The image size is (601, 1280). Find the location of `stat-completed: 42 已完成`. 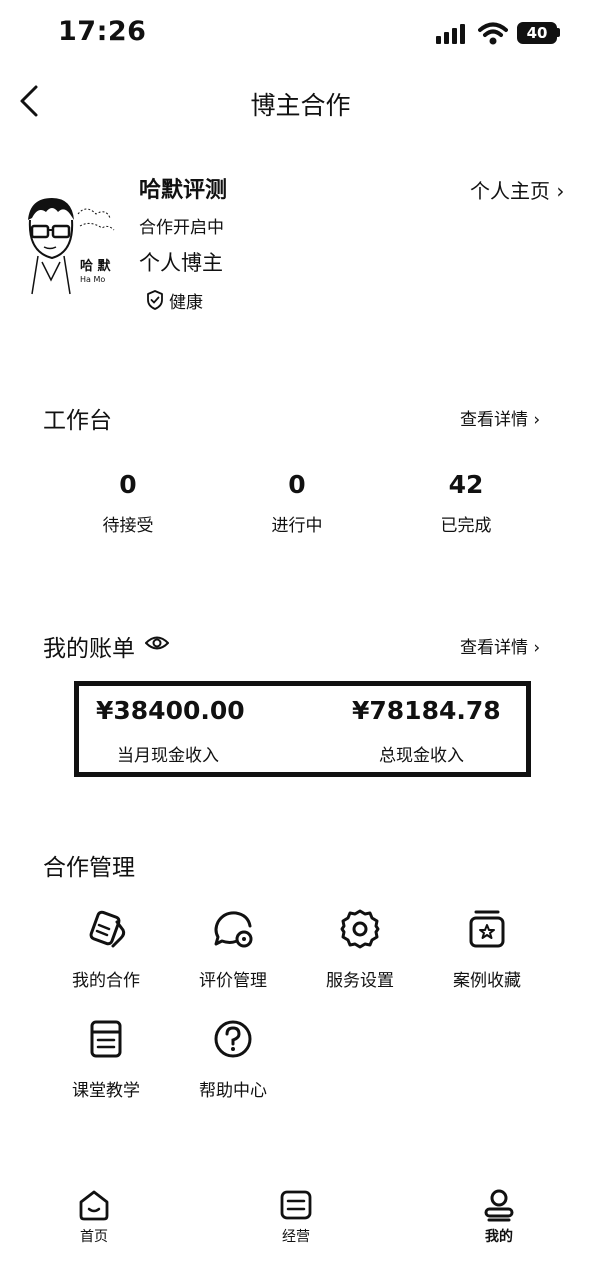

stat-completed: 42 已完成 is located at coordinates (466, 503).